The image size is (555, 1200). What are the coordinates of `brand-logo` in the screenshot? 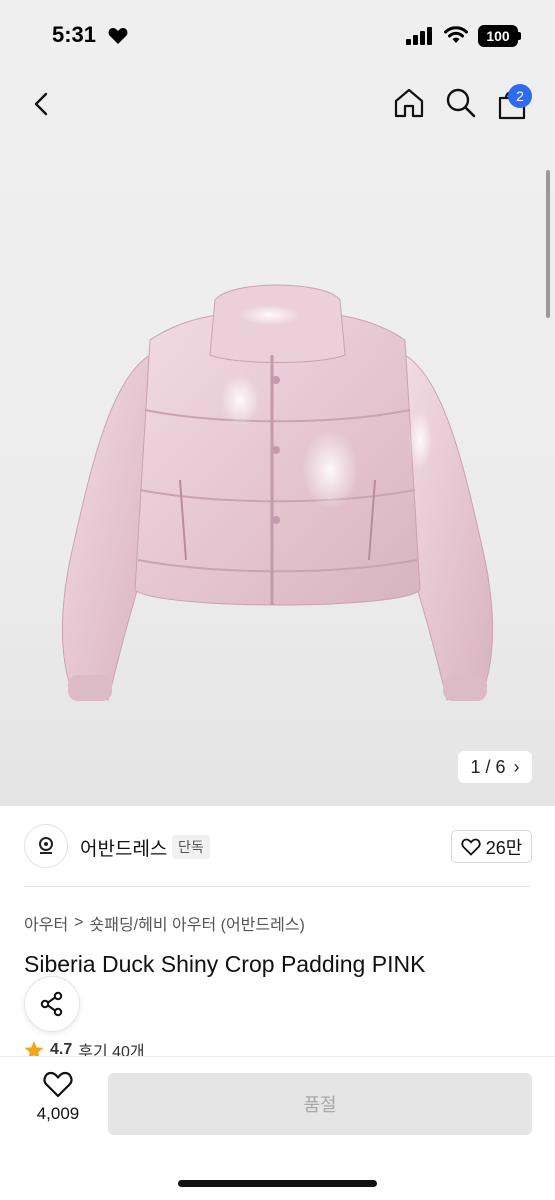 It's located at (46, 846).